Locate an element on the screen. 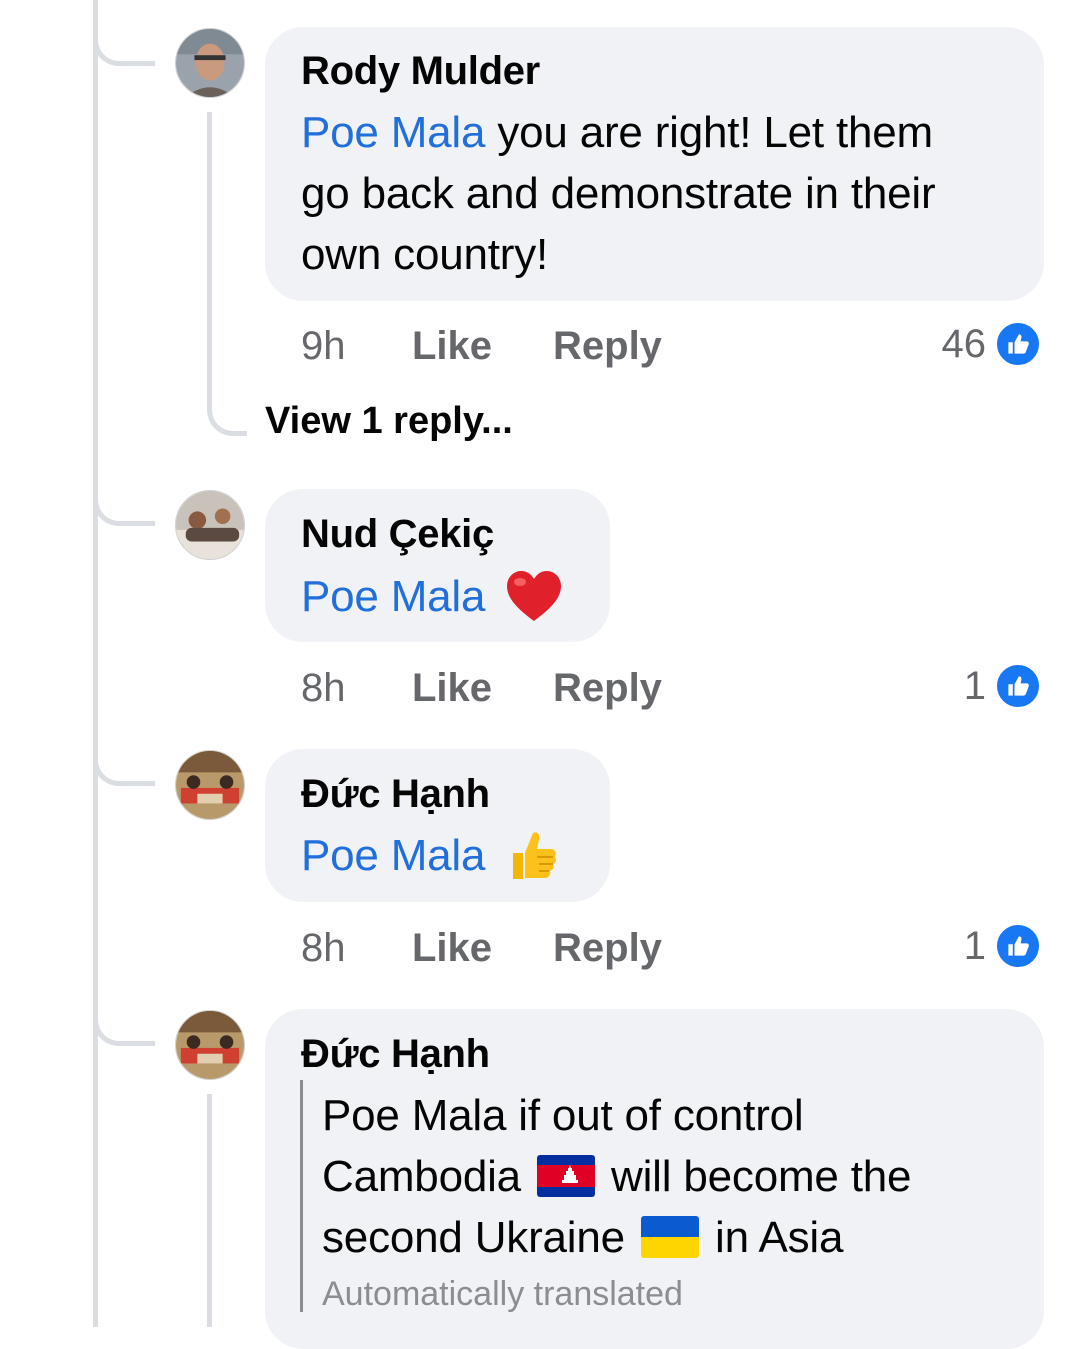 This screenshot has height=1349, width=1080. heart-emoji is located at coordinates (534, 596).